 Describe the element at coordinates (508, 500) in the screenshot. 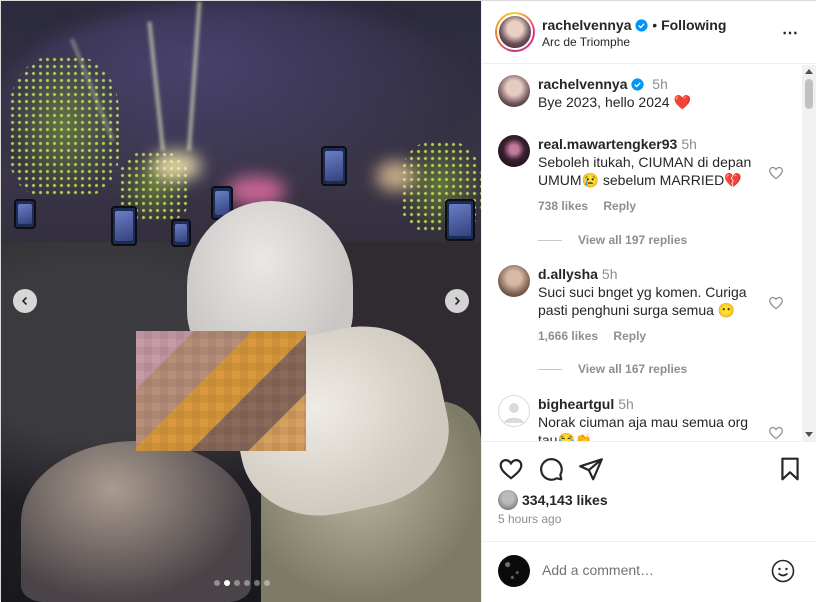

I see `liker-avatar` at that location.